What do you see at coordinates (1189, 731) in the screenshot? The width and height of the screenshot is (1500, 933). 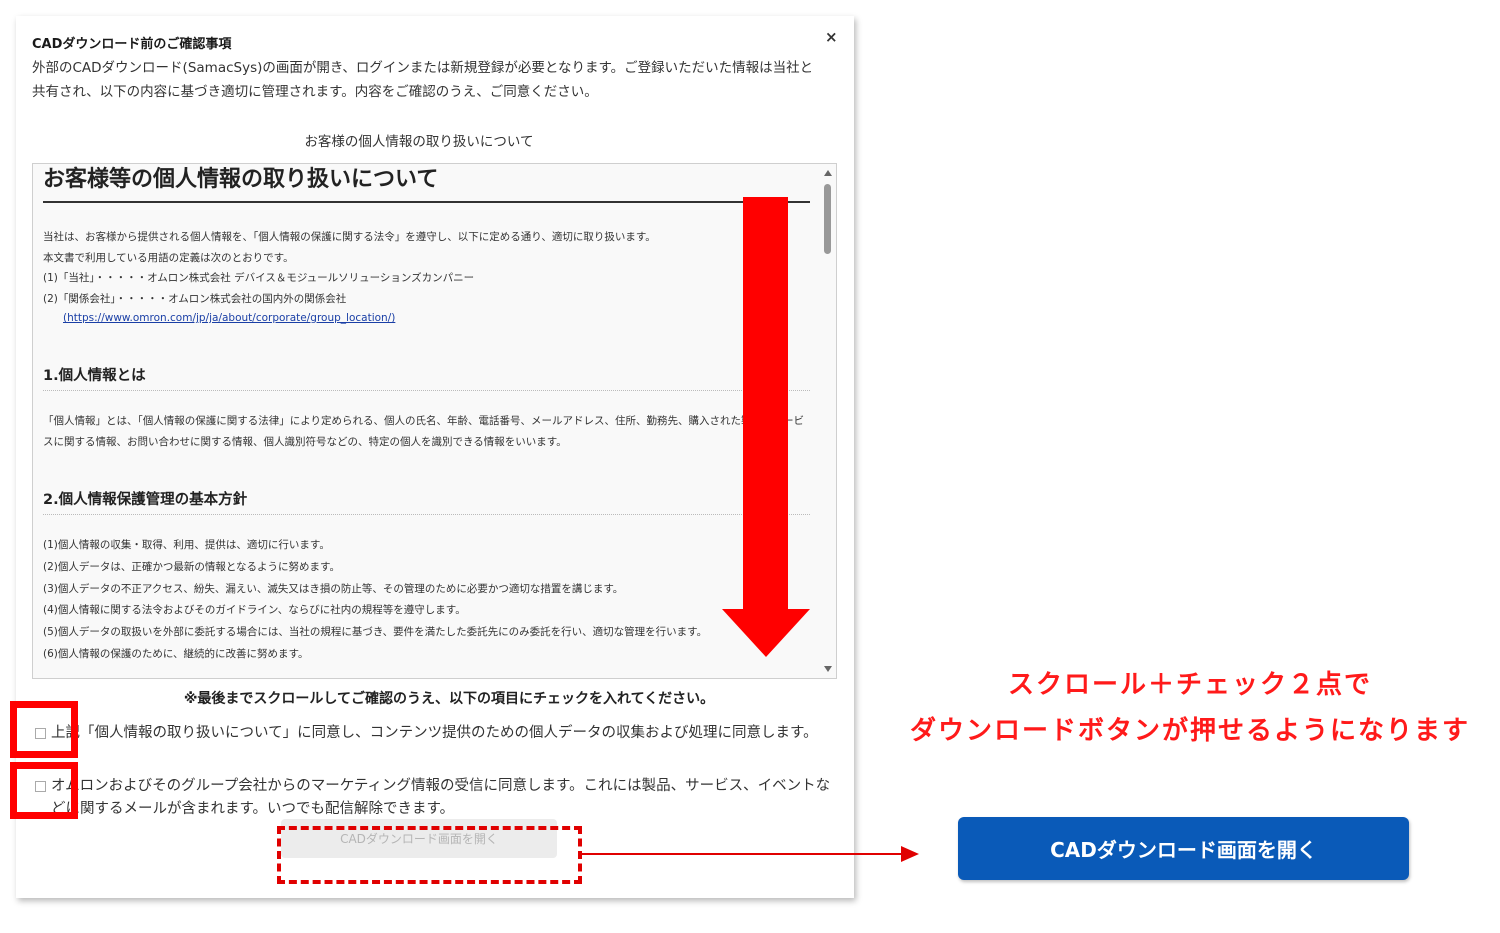 I see `annotation-line2: ダウンロードボタンが押せるようになります` at bounding box center [1189, 731].